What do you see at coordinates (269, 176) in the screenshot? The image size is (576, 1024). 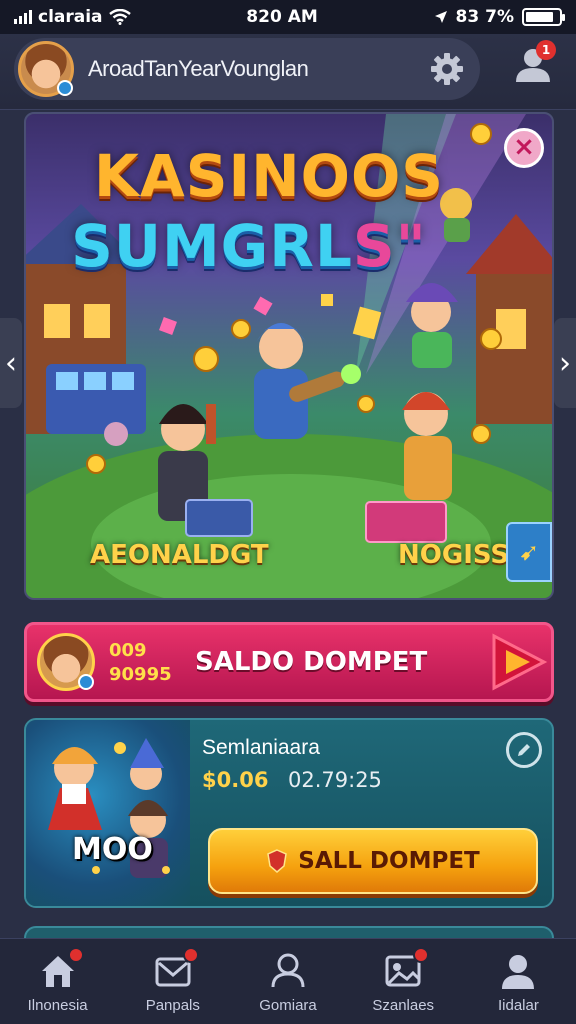 I see `hero-title: KASINOOS` at bounding box center [269, 176].